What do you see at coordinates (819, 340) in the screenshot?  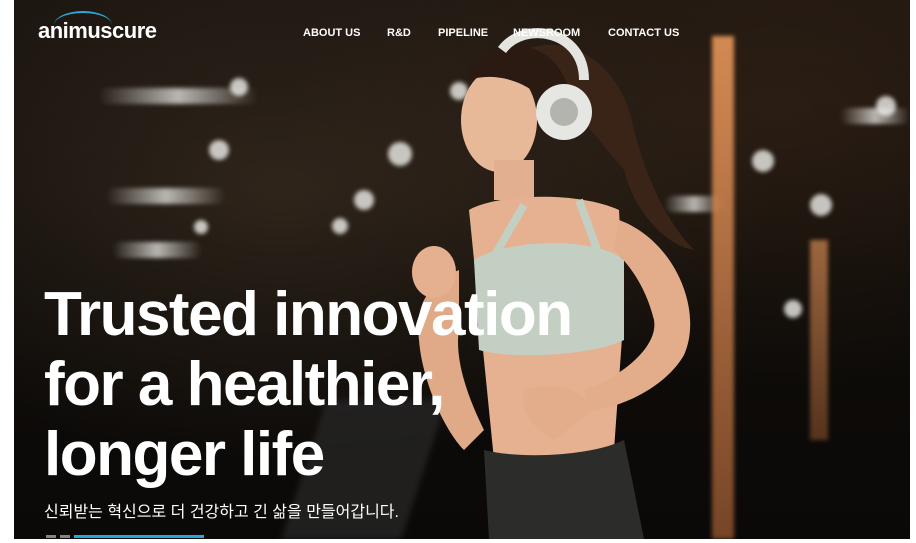 I see `background-pillar` at bounding box center [819, 340].